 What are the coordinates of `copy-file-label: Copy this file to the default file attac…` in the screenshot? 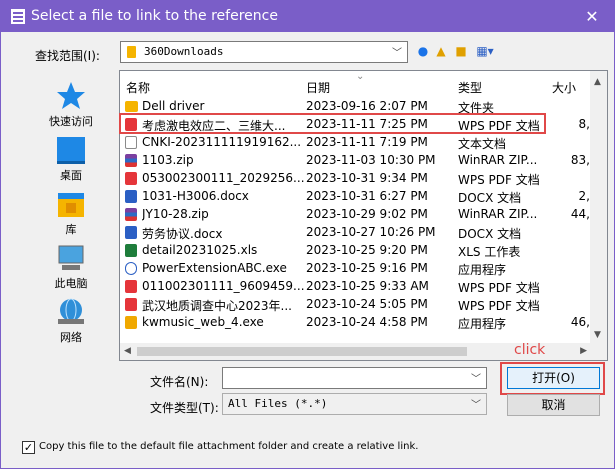 It's located at (229, 446).